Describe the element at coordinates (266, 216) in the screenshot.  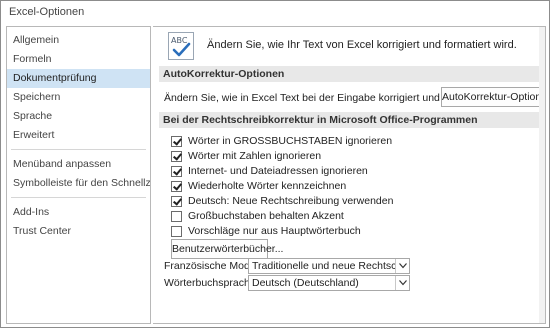
I see `option-label: Großbuchstaben behalten Akzent` at that location.